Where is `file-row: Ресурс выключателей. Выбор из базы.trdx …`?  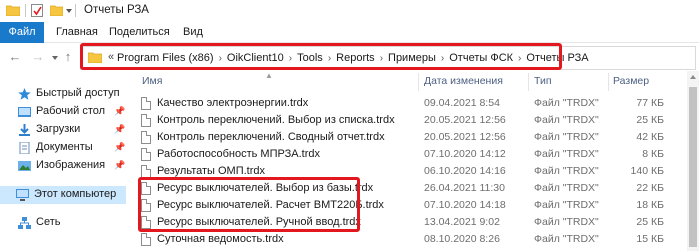 file-row: Ресурс выключателей. Выбор из базы.trdx … is located at coordinates (401, 188).